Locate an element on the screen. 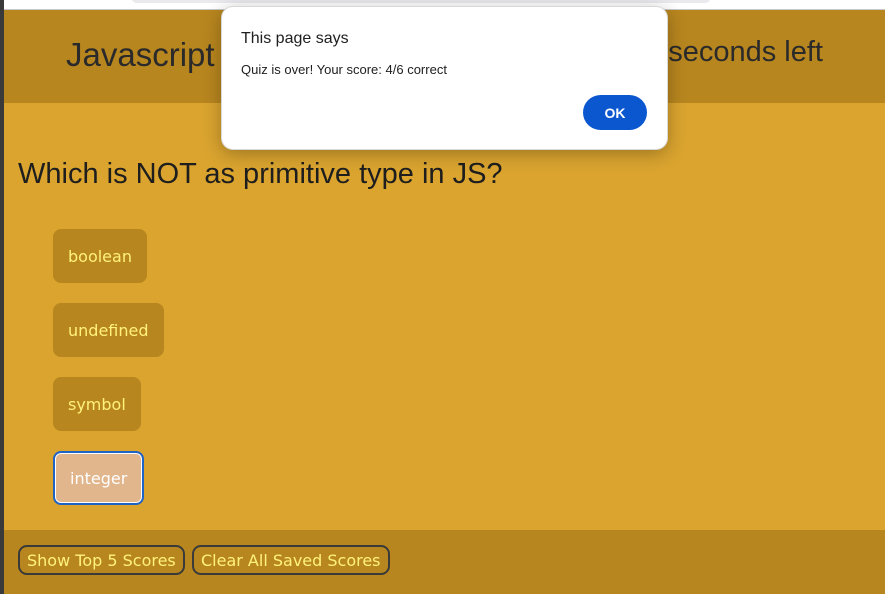 The height and width of the screenshot is (594, 885). answer-button-undefined: undefined is located at coordinates (108, 330).